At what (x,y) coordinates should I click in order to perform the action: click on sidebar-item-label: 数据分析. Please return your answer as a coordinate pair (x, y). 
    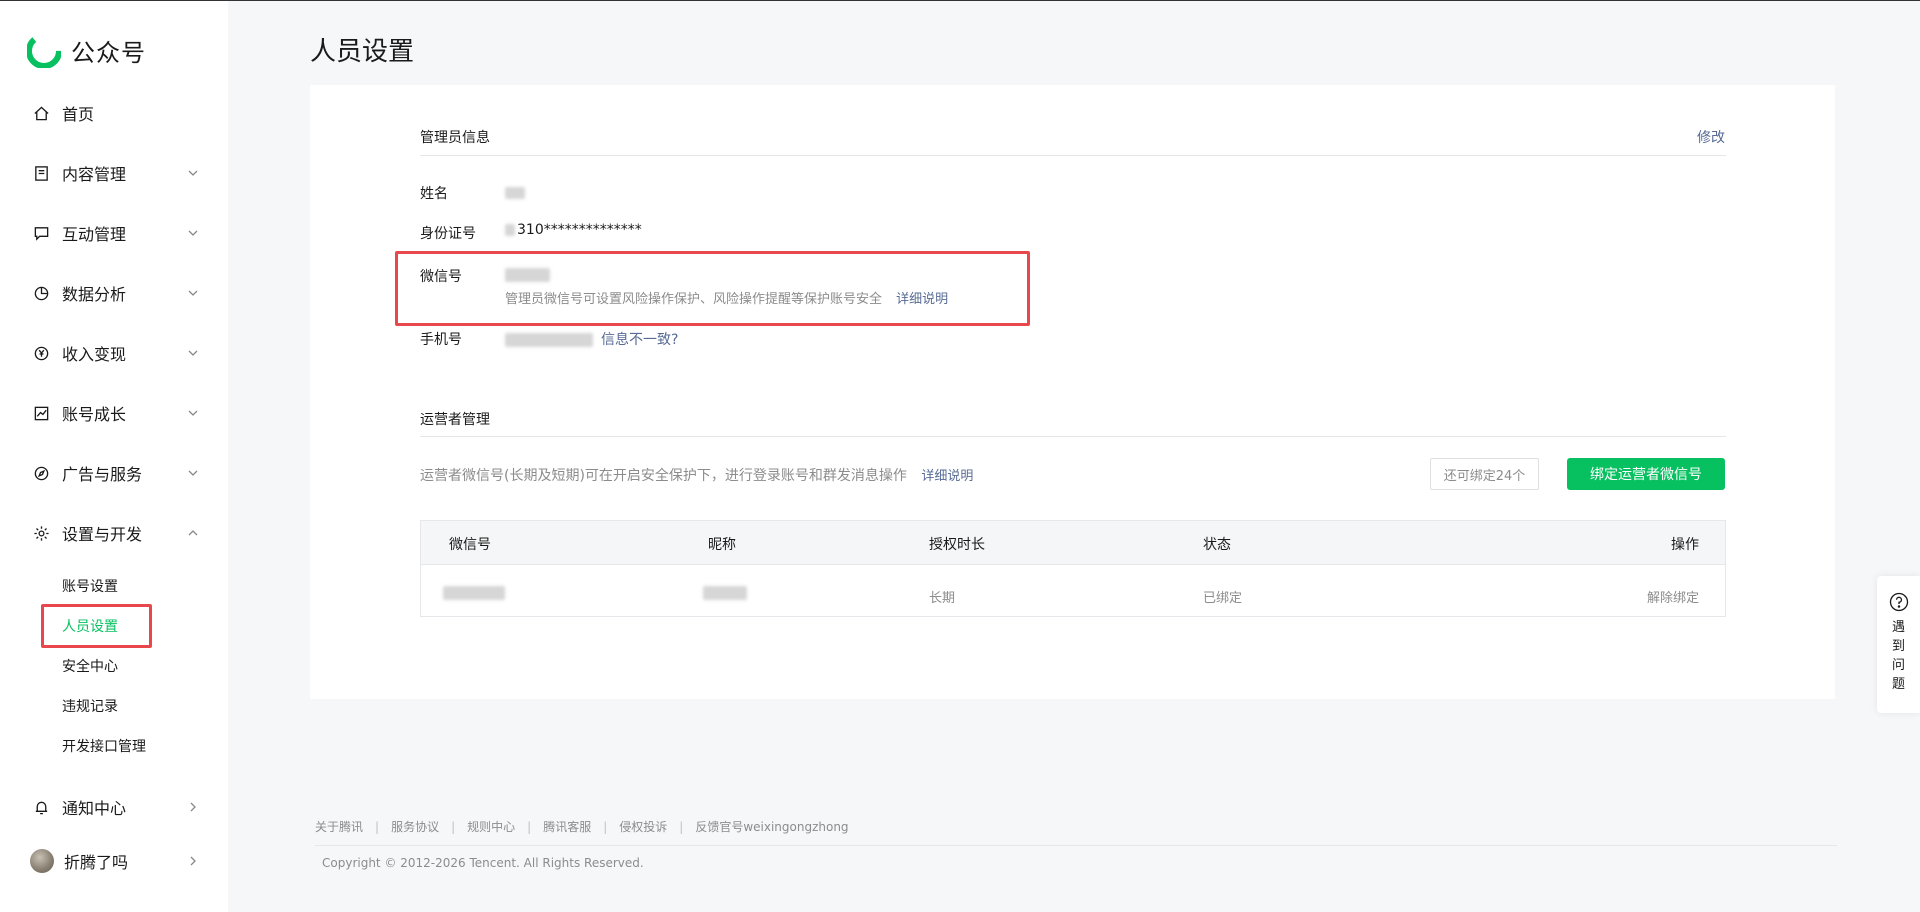
    Looking at the image, I should click on (94, 294).